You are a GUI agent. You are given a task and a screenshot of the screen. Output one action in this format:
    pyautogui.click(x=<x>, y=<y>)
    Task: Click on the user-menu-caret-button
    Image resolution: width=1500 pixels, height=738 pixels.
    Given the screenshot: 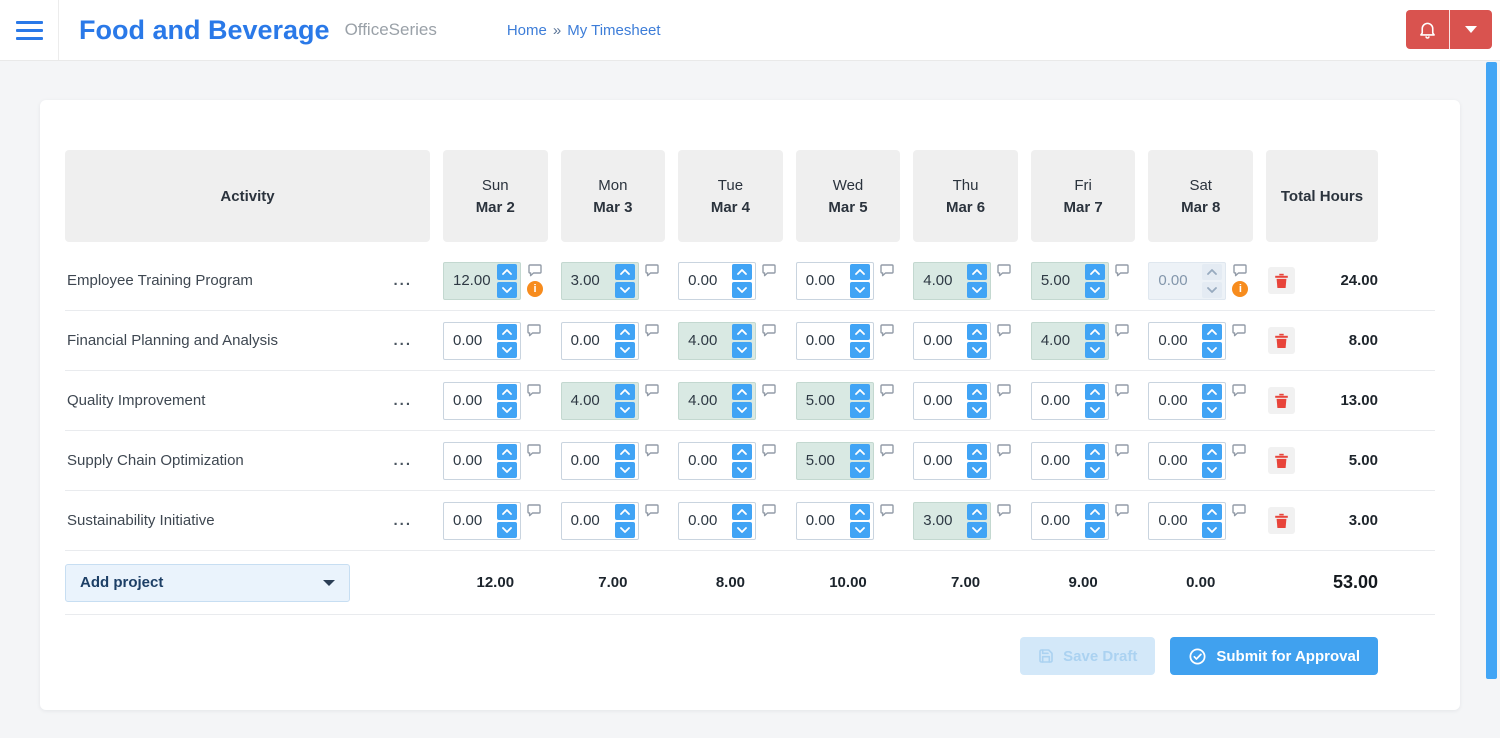 What is the action you would take?
    pyautogui.click(x=1470, y=29)
    